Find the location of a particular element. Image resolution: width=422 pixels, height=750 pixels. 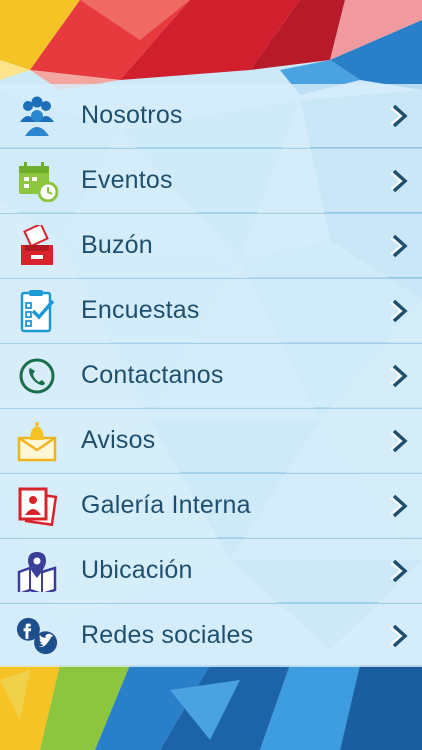

menu-item-label: Redes sociales is located at coordinates (167, 635).